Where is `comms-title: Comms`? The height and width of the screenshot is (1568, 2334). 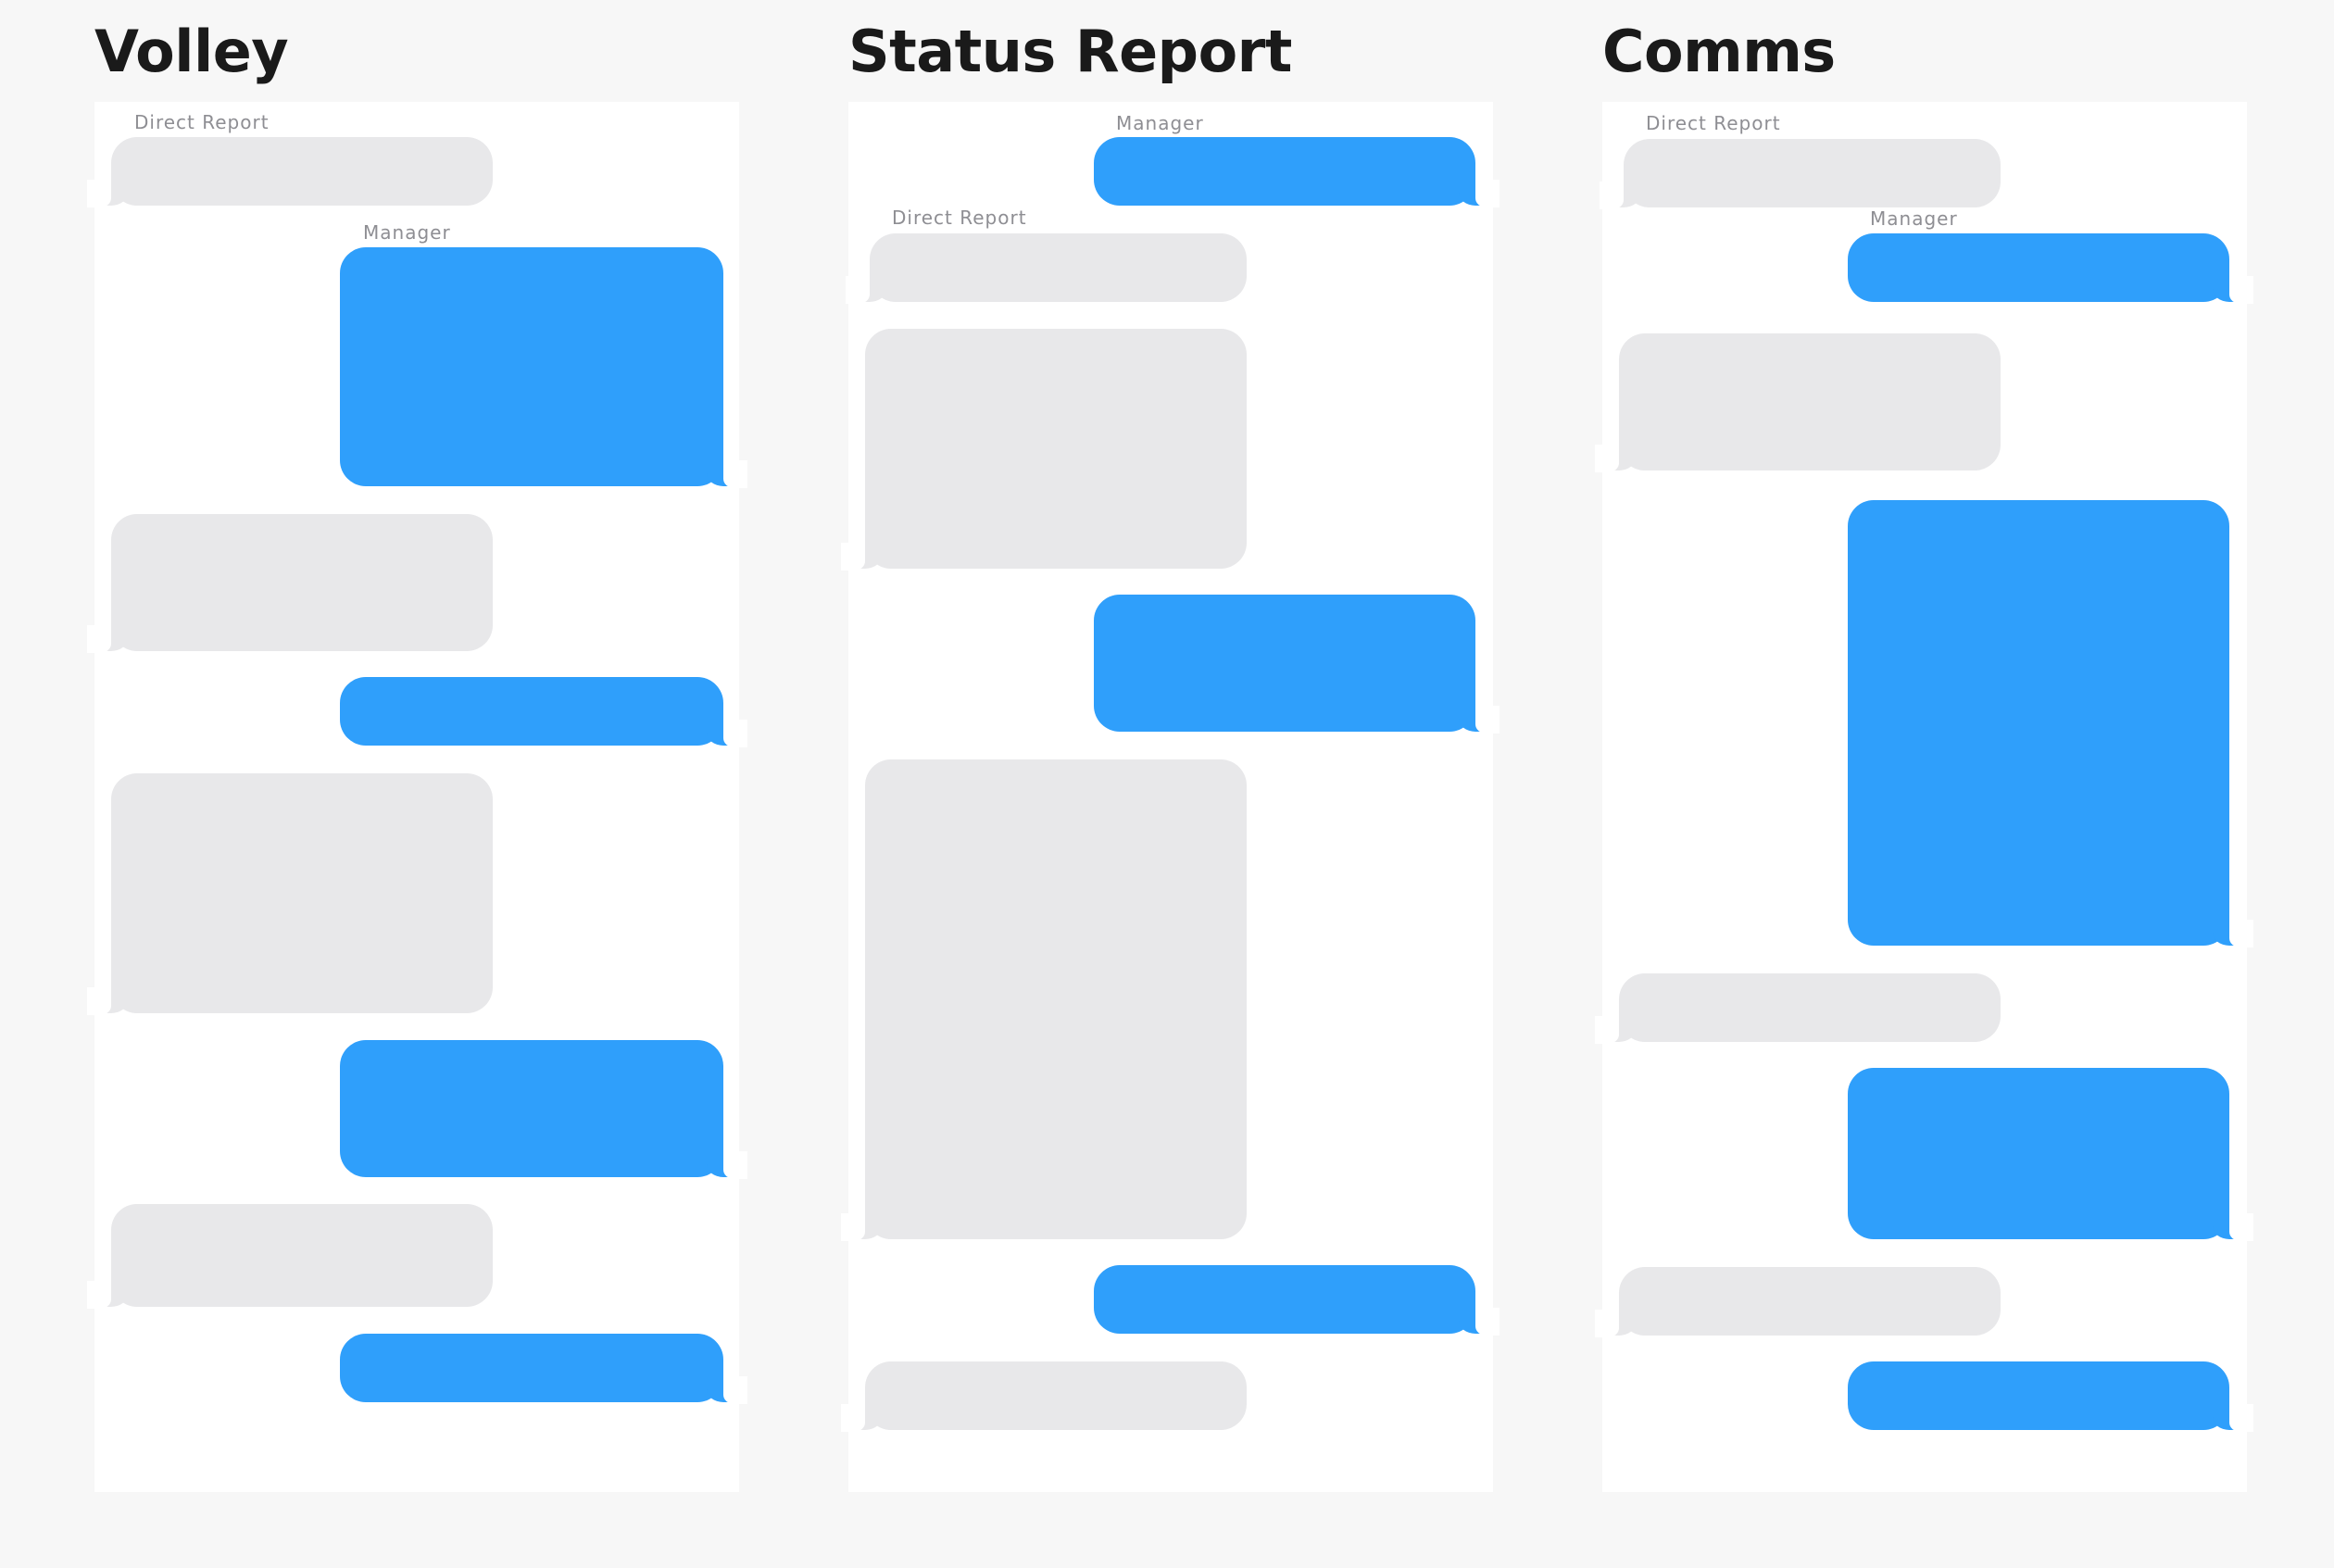 comms-title: Comms is located at coordinates (1719, 51).